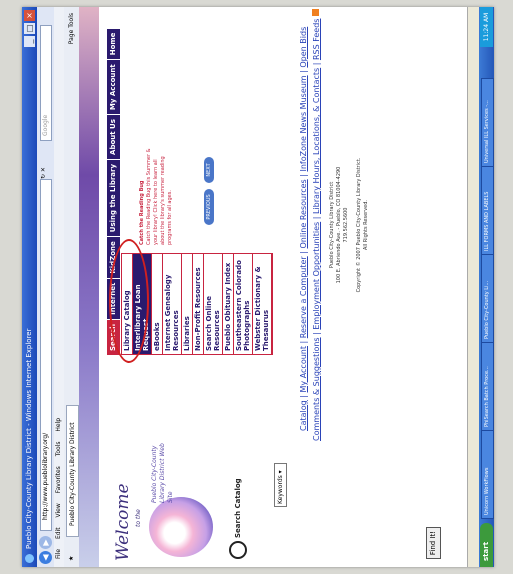  I want to click on browser-tab: Pueblo City-County Library District, so click(72, 471).